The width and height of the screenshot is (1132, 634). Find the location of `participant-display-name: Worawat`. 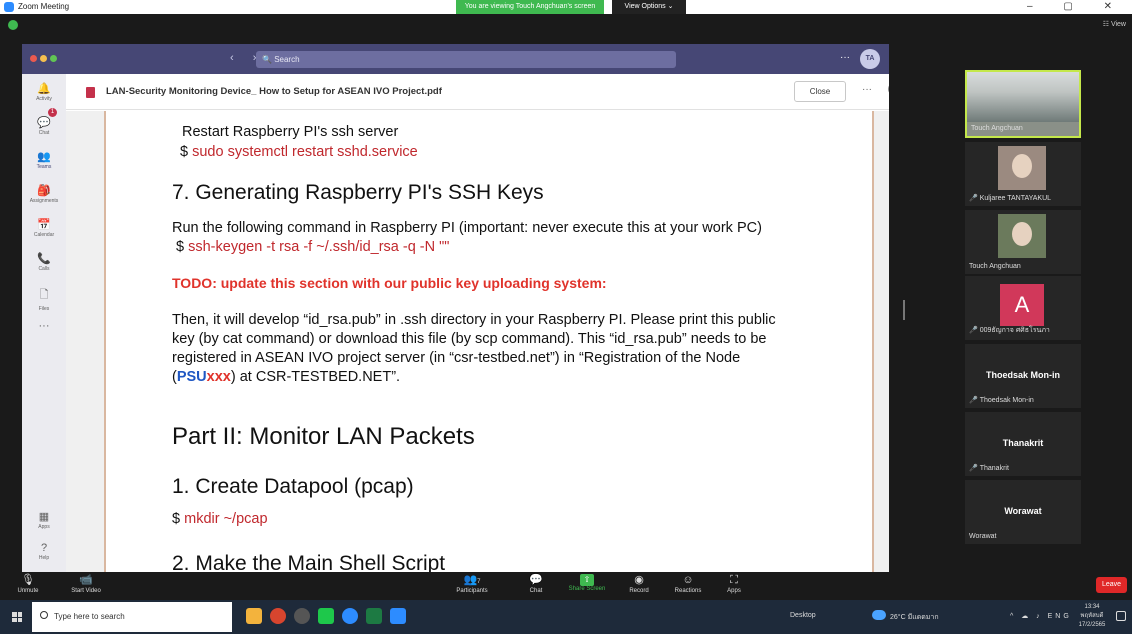

participant-display-name: Worawat is located at coordinates (1023, 511).